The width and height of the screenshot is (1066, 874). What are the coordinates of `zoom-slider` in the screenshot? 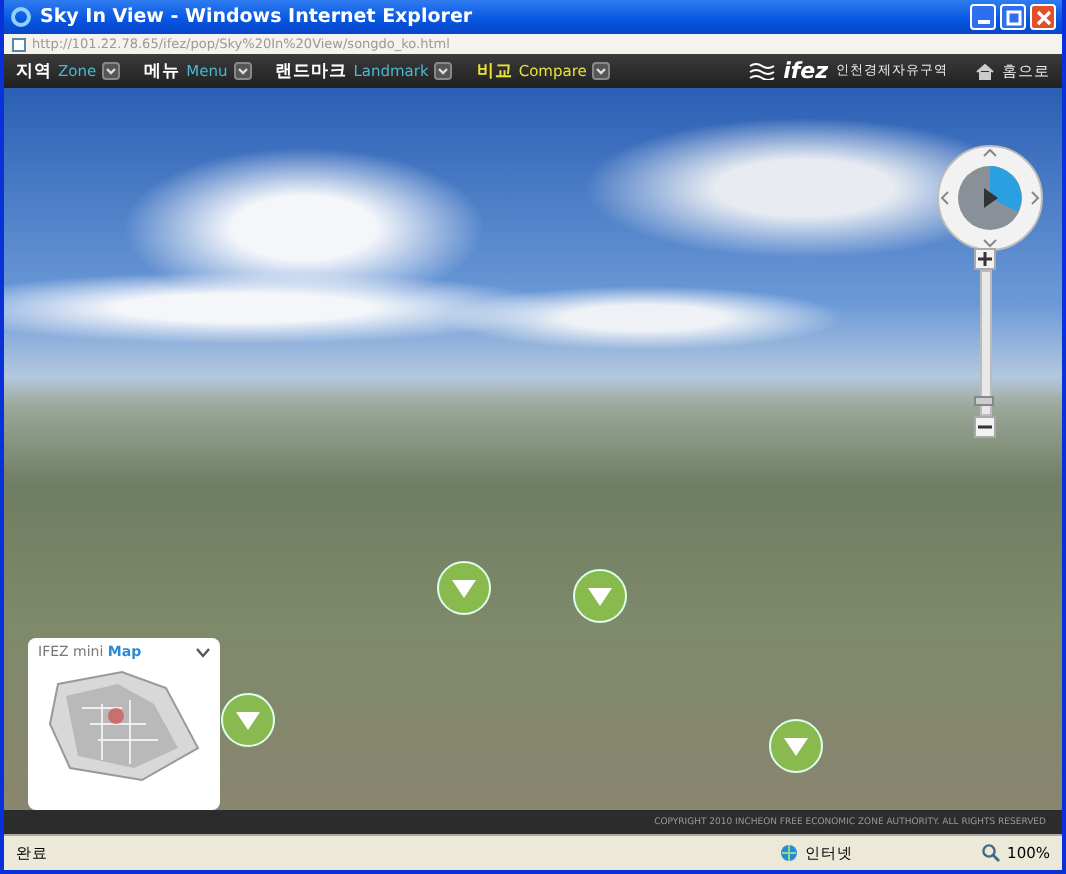 It's located at (985, 343).